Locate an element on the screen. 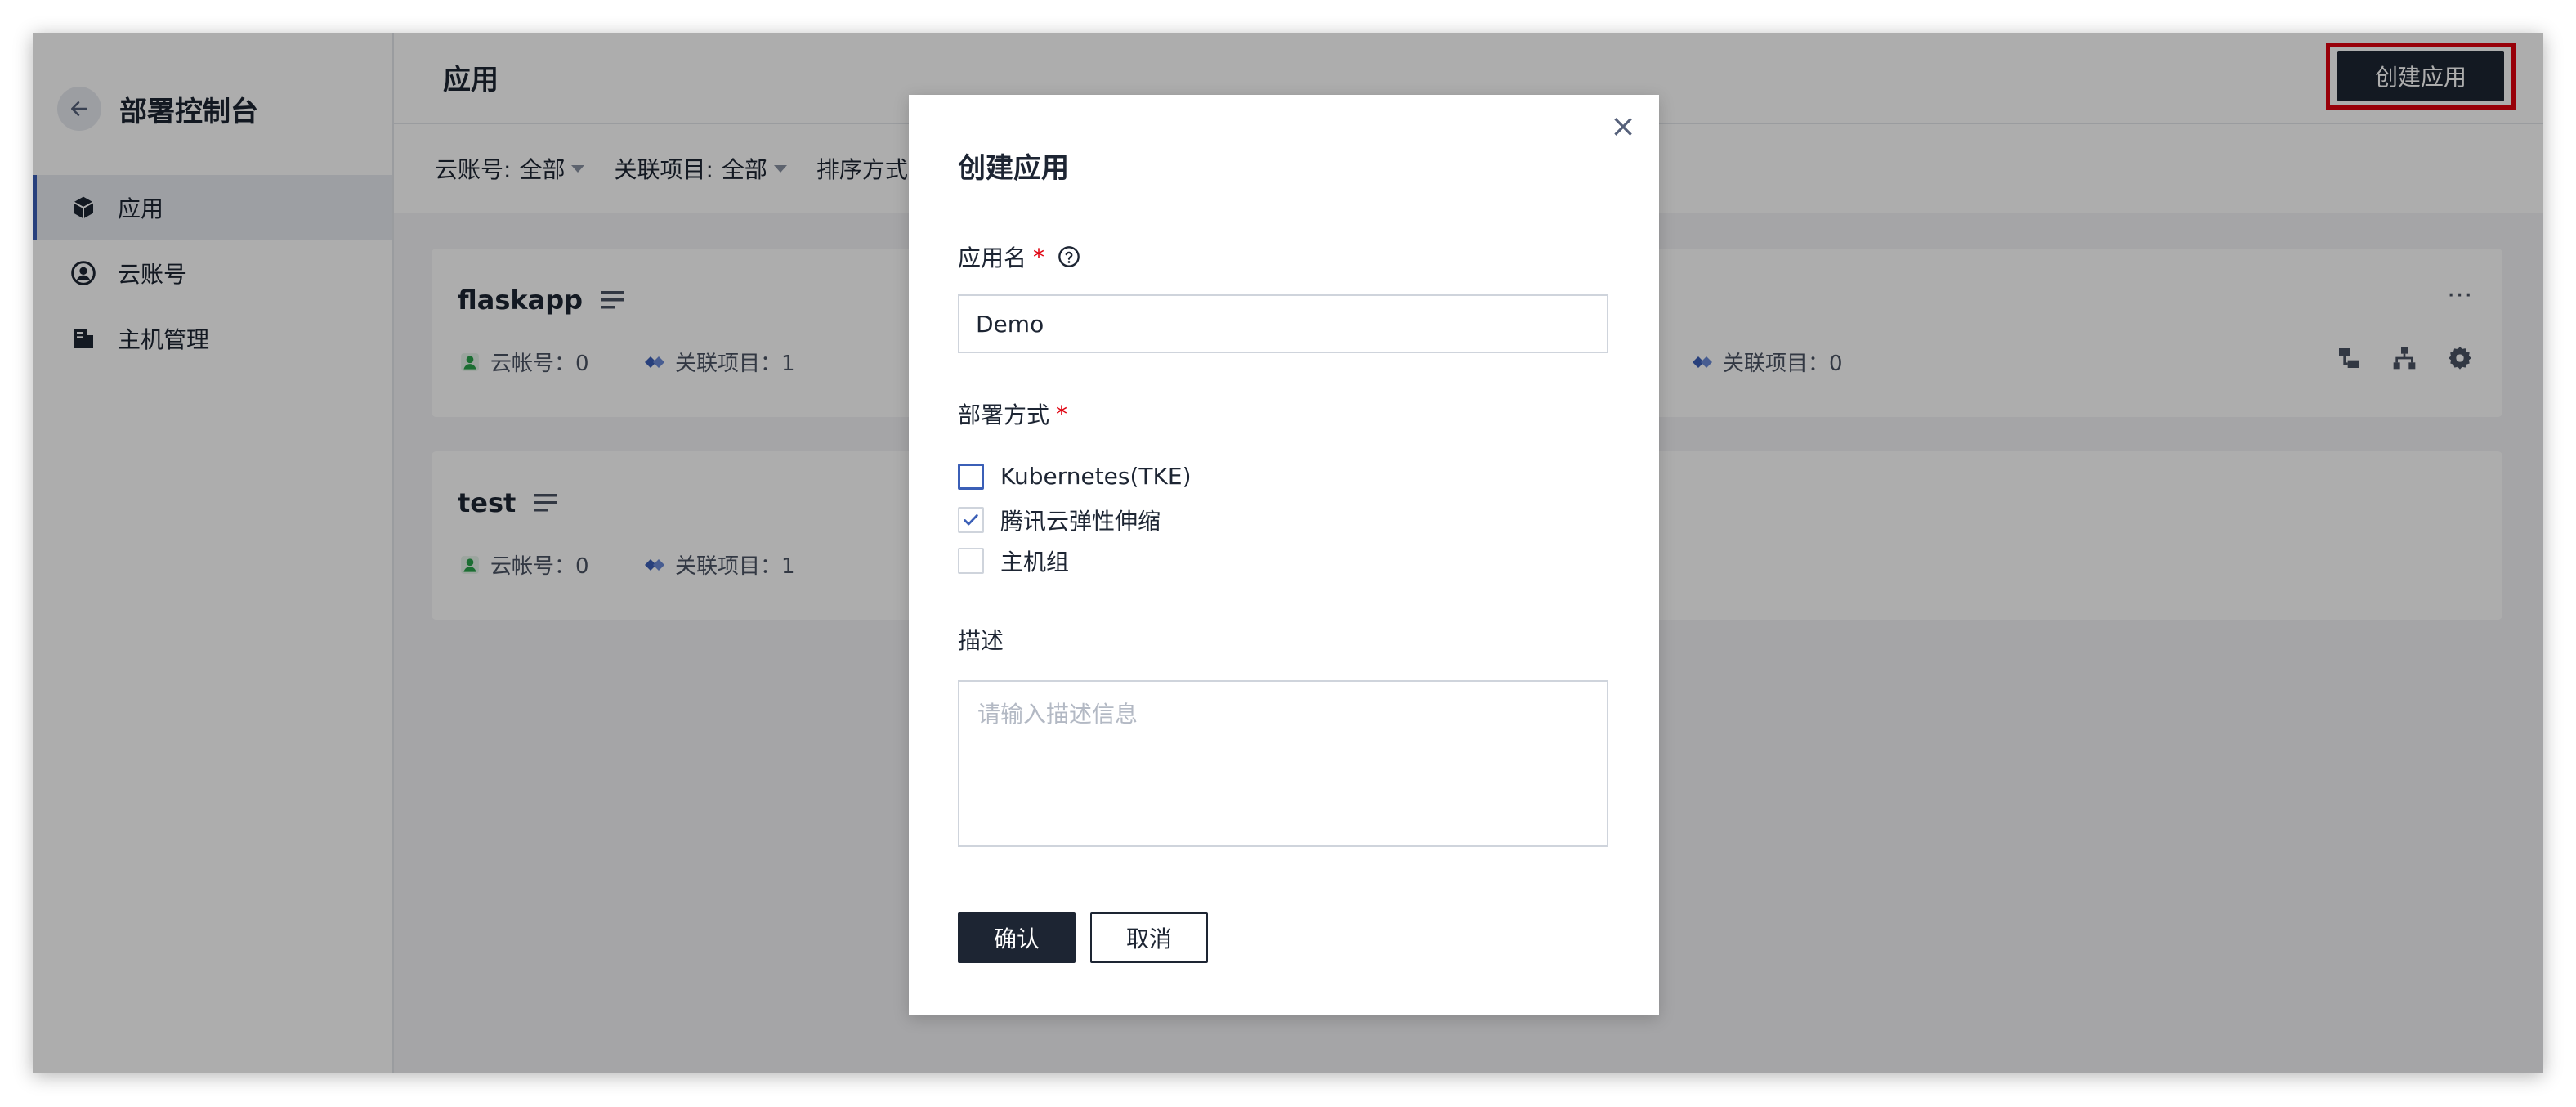 The height and width of the screenshot is (1107, 2576). description-label-text: 描述 is located at coordinates (981, 640).